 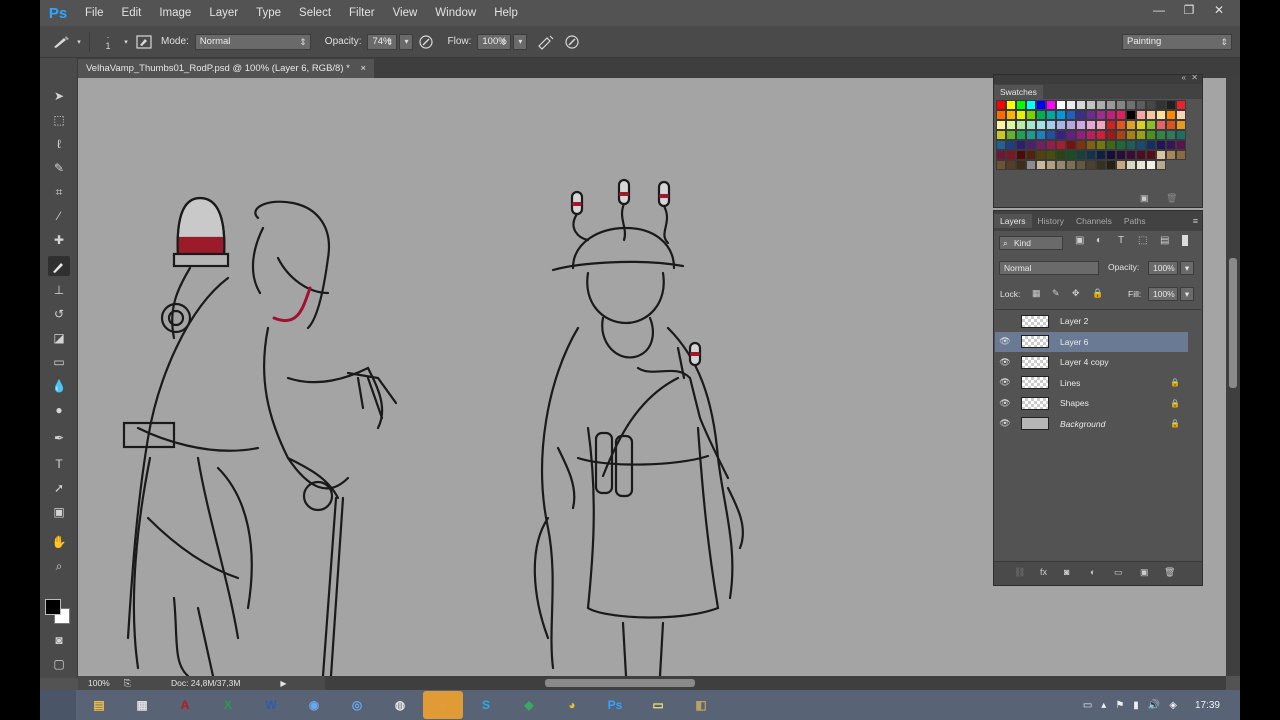 What do you see at coordinates (1187, 268) in the screenshot?
I see `layer-opacity-slider-toggle: ▾` at bounding box center [1187, 268].